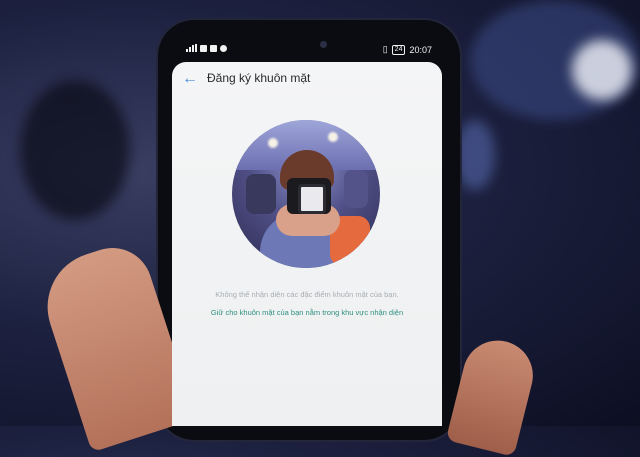 The width and height of the screenshot is (640, 457). Describe the element at coordinates (75, 150) in the screenshot. I see `bokeh-shadow` at that location.